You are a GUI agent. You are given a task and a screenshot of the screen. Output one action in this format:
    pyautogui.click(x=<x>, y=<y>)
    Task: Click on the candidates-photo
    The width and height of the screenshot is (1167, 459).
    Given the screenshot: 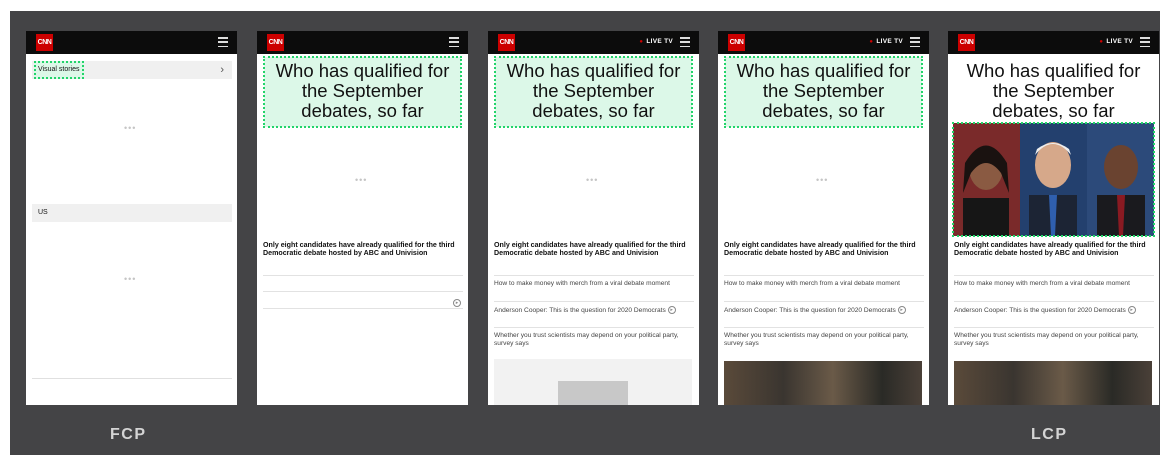 What is the action you would take?
    pyautogui.click(x=1053, y=179)
    